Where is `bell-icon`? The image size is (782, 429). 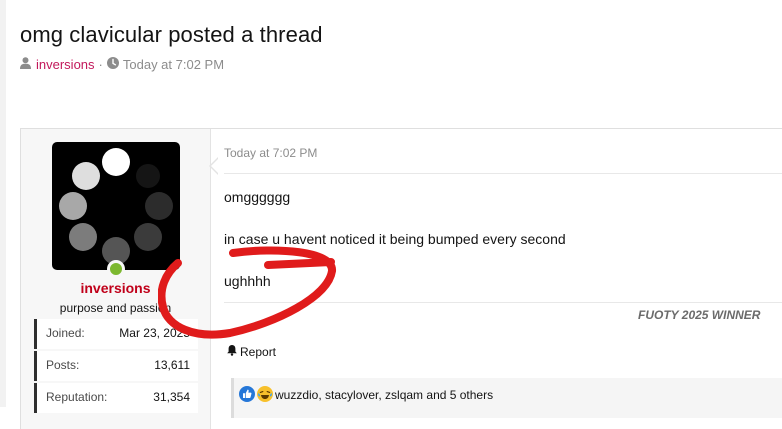
bell-icon is located at coordinates (233, 351).